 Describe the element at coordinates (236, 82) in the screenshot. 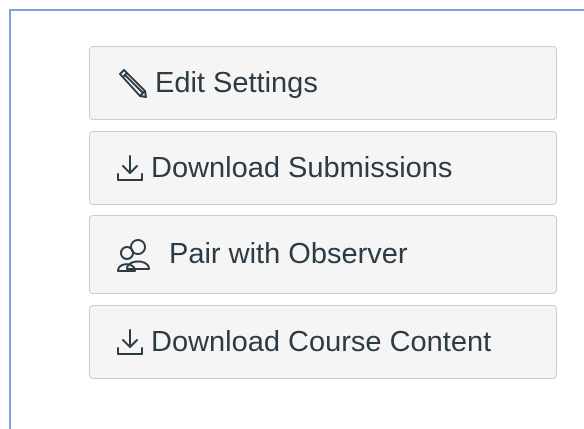

I see `edit-settings-label: Edit Settings` at that location.